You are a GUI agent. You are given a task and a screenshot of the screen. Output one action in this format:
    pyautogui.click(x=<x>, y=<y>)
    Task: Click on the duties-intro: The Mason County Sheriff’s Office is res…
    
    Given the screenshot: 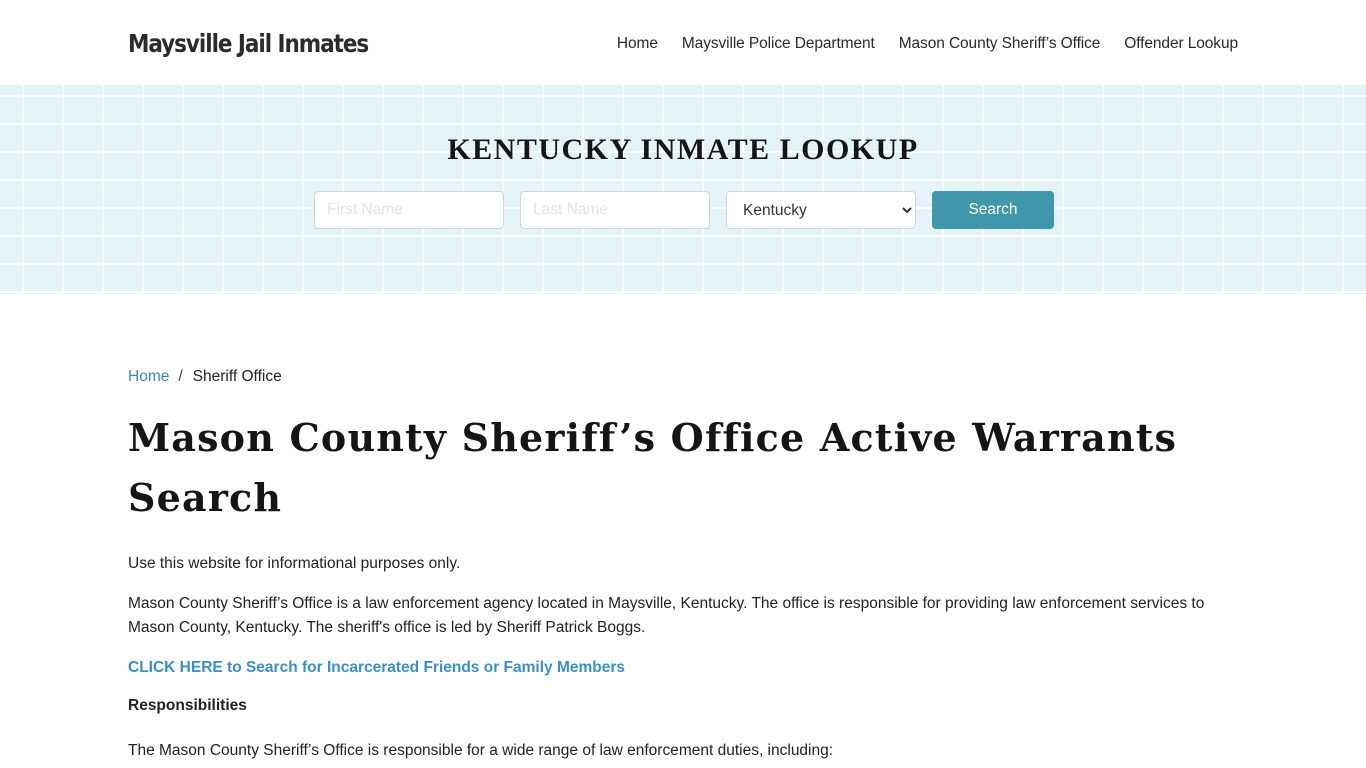 What is the action you would take?
    pyautogui.click(x=481, y=750)
    